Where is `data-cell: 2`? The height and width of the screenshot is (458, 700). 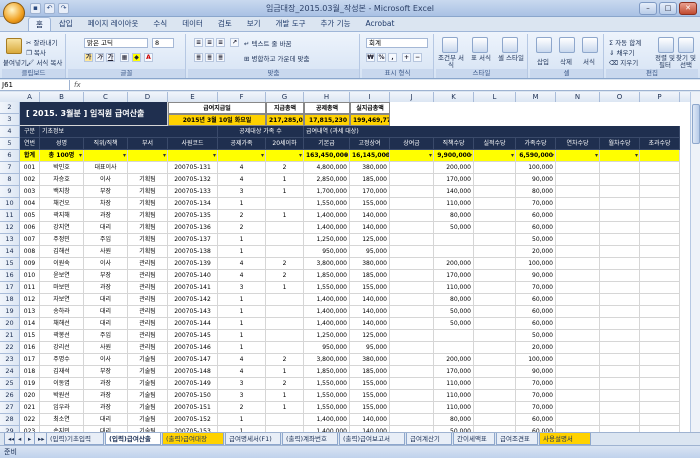
data-cell: 2 is located at coordinates (285, 360).